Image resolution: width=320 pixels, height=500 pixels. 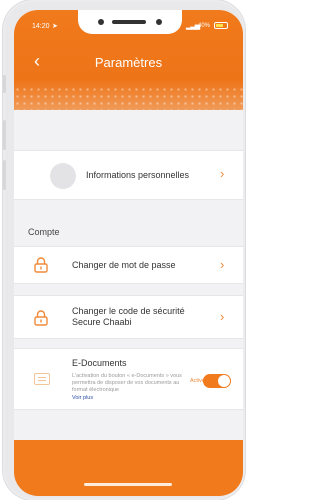 What do you see at coordinates (101, 22) in the screenshot?
I see `camera-icon` at bounding box center [101, 22].